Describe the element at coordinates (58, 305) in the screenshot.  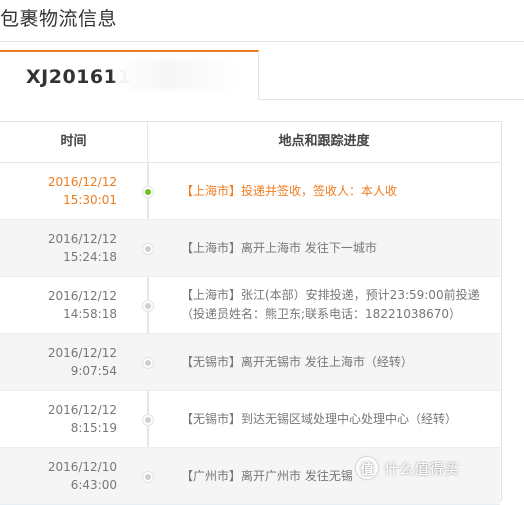
I see `row-timestamp: 2016/12/12 14:58:18` at that location.